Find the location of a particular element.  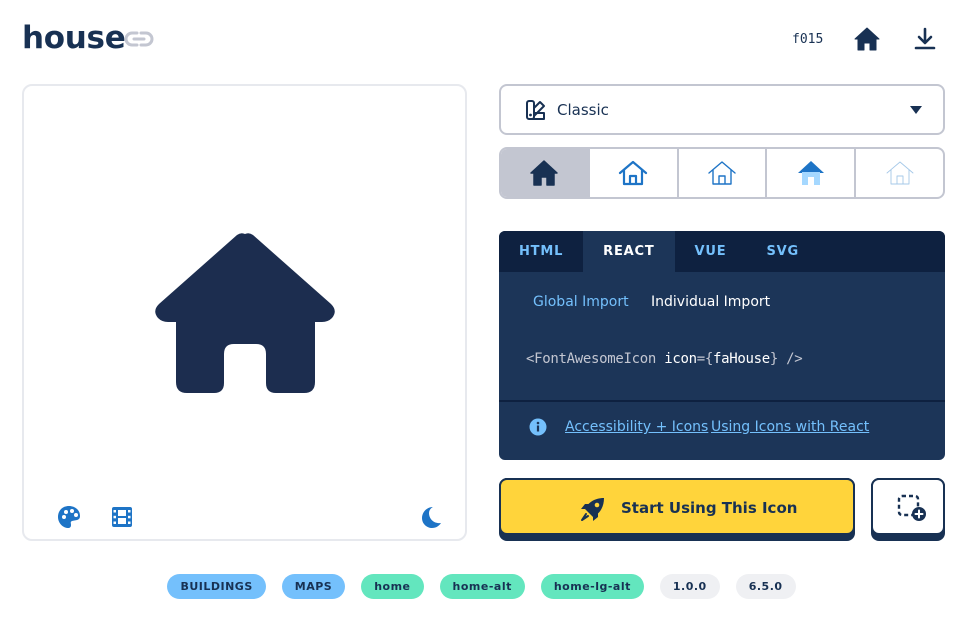

code-brace-open: { is located at coordinates (708, 359).